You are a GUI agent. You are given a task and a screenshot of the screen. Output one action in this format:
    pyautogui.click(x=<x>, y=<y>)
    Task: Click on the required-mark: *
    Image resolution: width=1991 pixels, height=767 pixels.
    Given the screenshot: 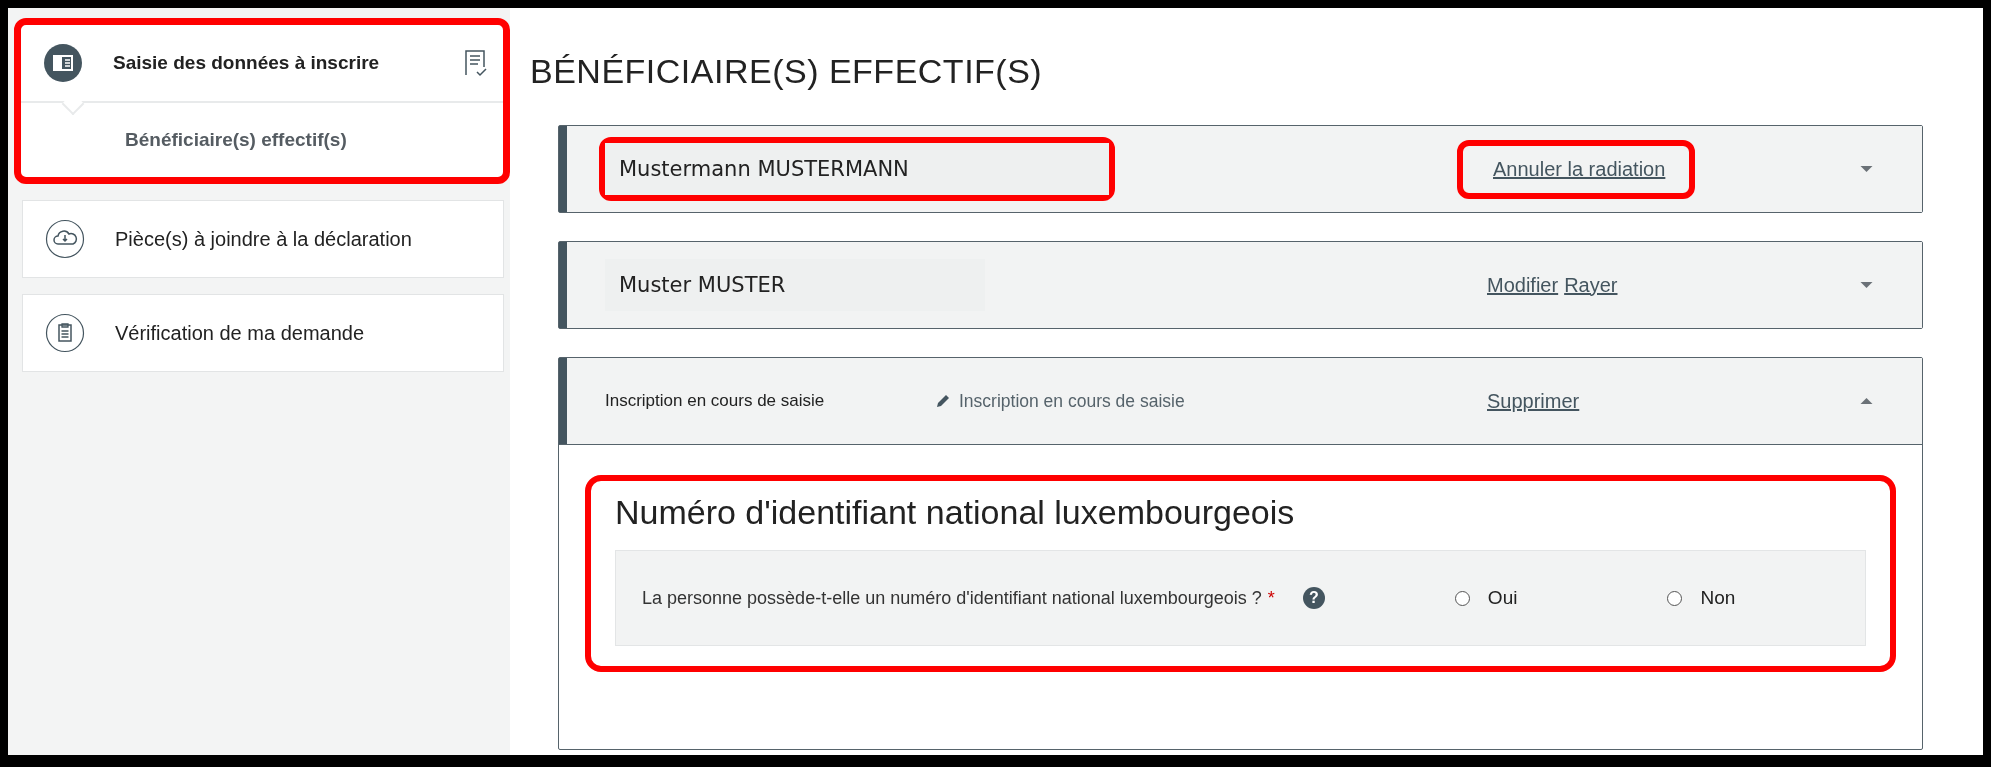 What is the action you would take?
    pyautogui.click(x=1271, y=598)
    